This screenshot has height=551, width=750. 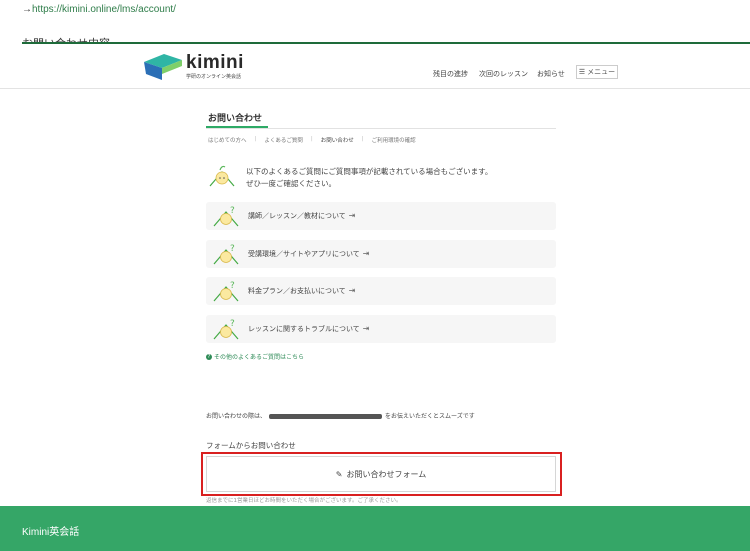 I want to click on faq-item-environment: ? 受講環境／サイトやアプリについて ⇥, so click(x=381, y=254).